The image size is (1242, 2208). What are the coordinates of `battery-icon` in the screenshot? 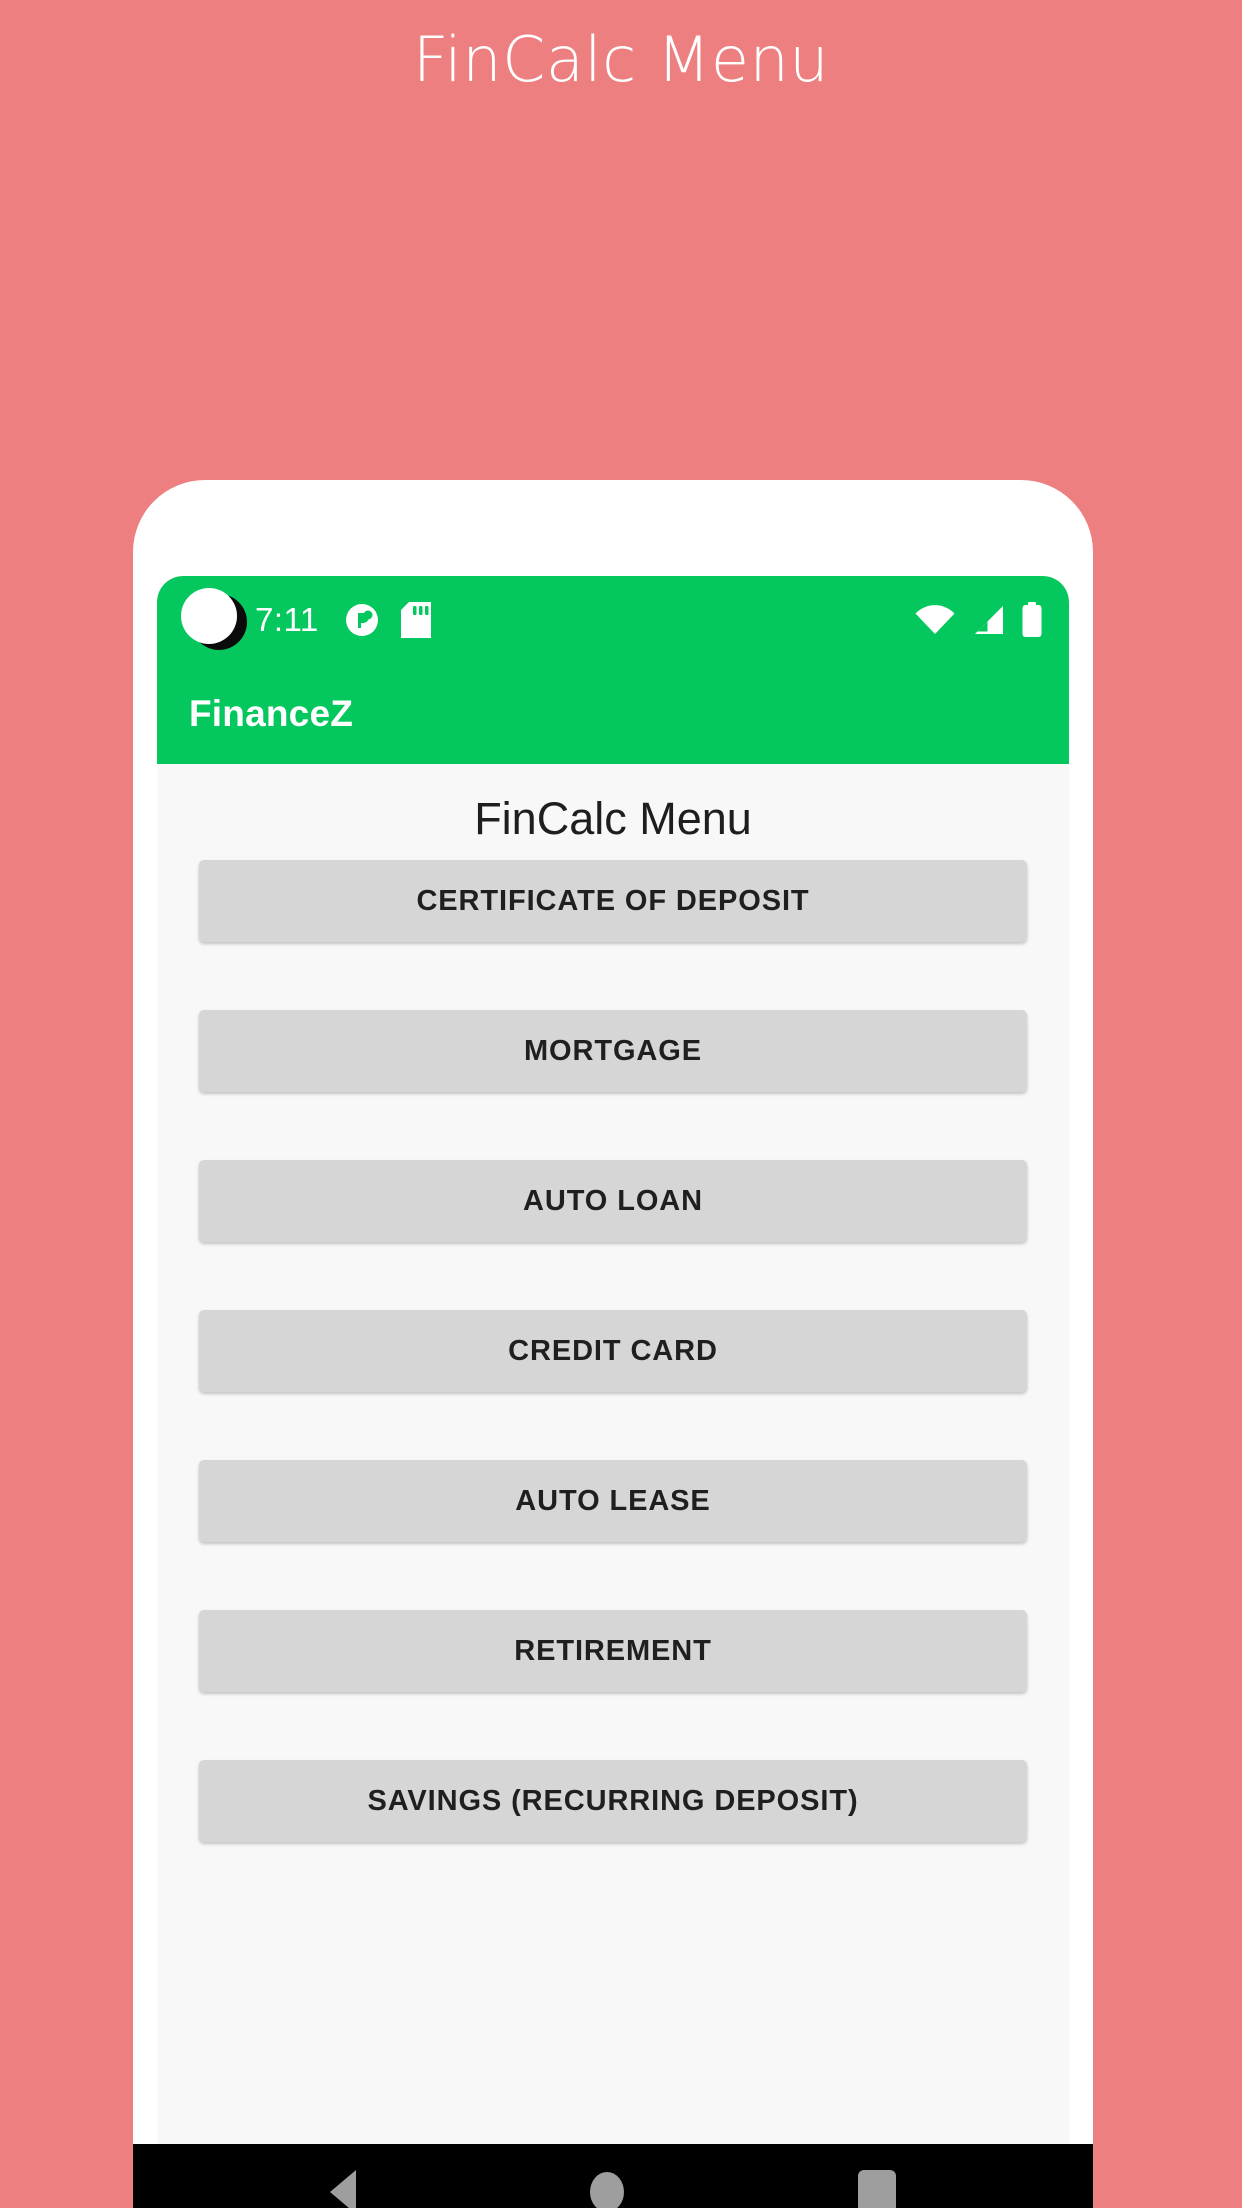 It's located at (1032, 619).